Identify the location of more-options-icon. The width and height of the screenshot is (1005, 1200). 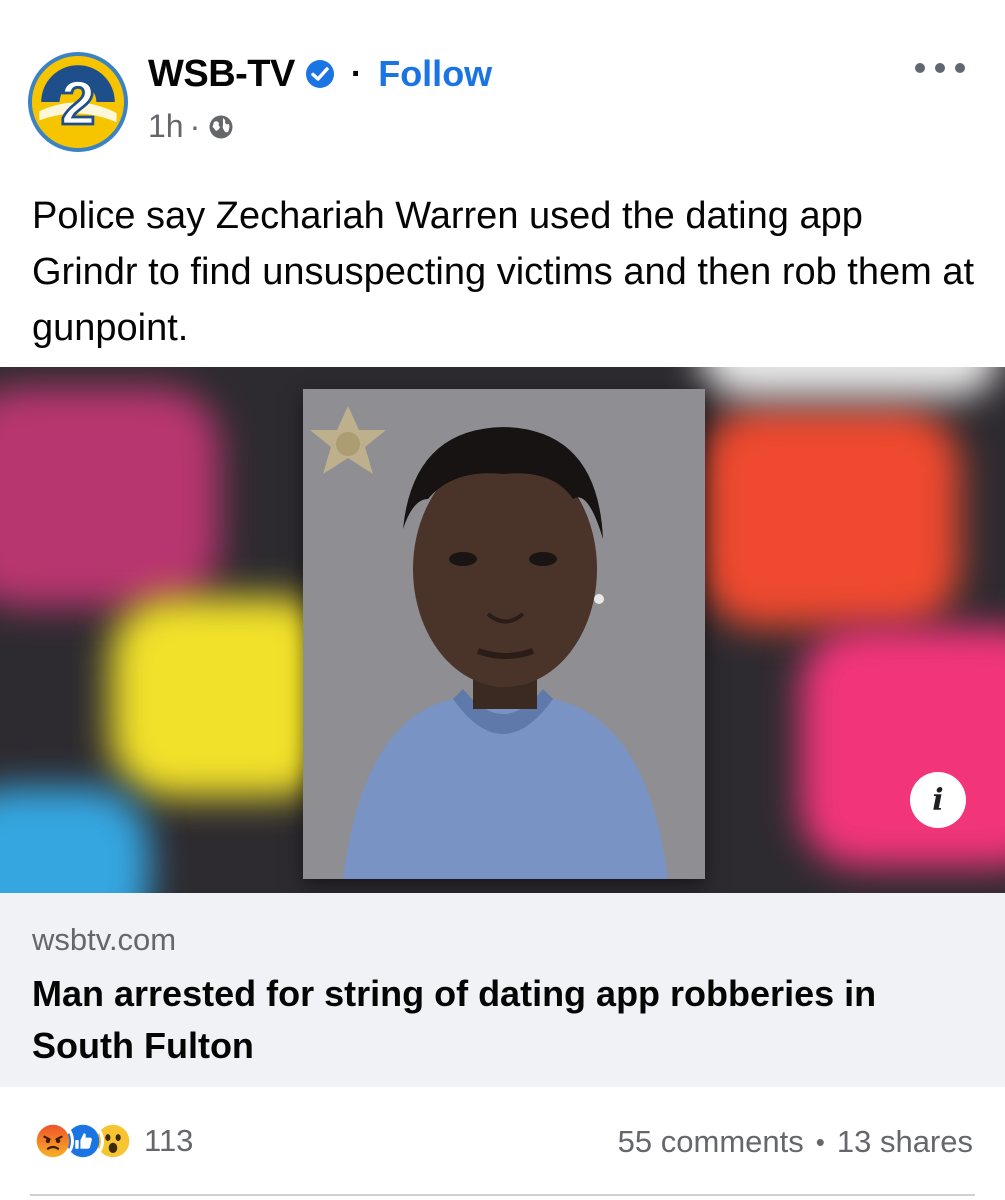
(940, 68).